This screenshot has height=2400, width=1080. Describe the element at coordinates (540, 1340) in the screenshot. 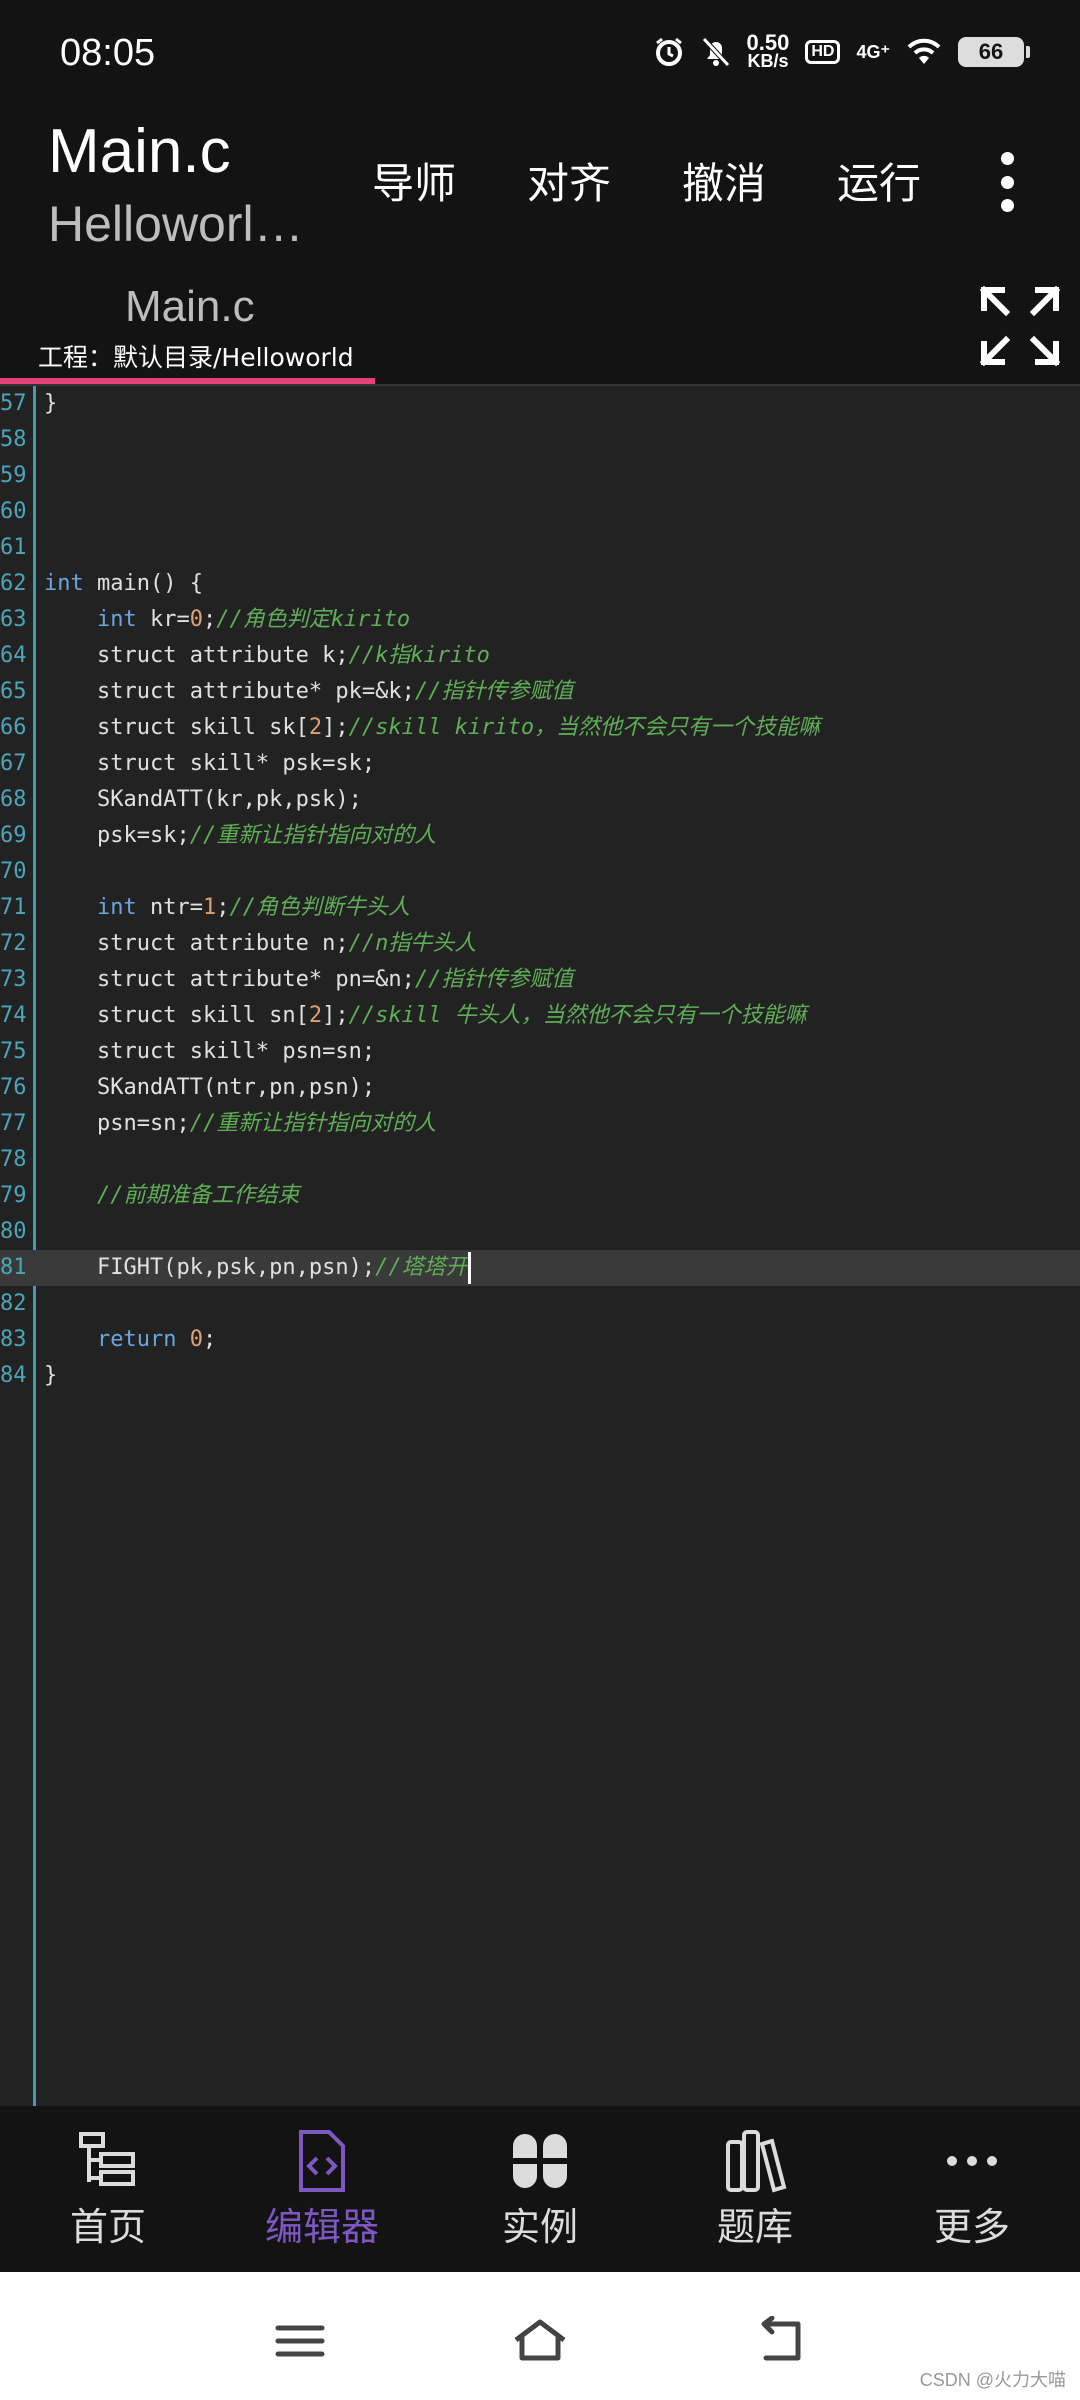

I see `code-line: 83 return 0;` at that location.